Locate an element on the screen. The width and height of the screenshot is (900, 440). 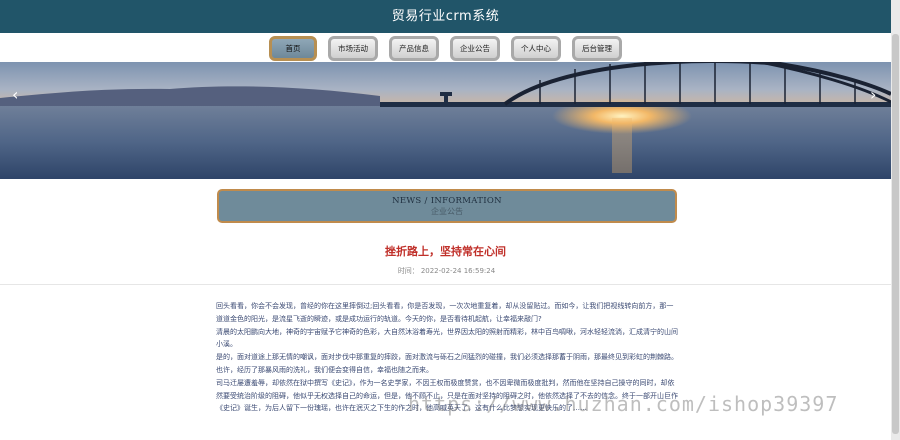
nav-item-announcements: 企业公告 is located at coordinates (475, 48).